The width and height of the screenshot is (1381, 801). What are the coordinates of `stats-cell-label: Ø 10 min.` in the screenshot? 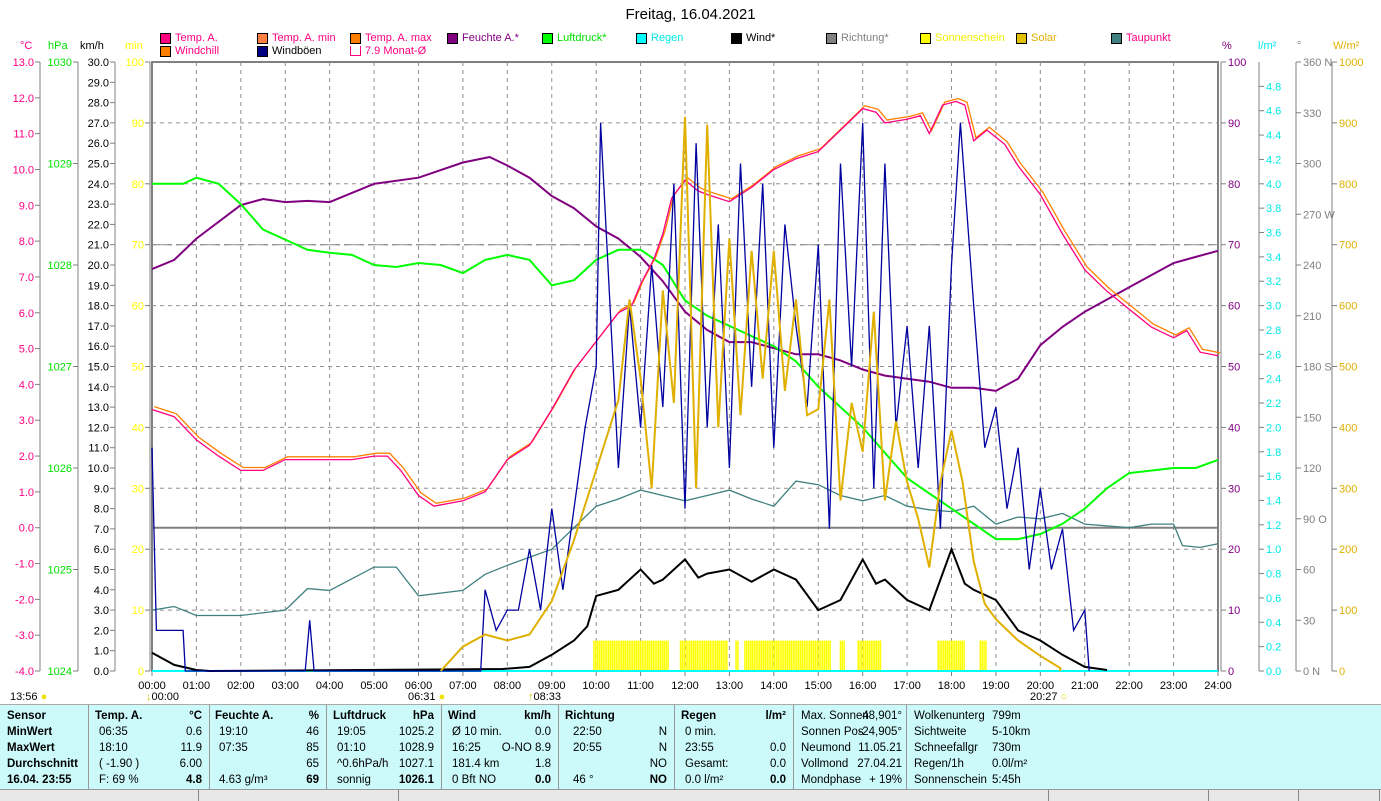 It's located at (477, 732).